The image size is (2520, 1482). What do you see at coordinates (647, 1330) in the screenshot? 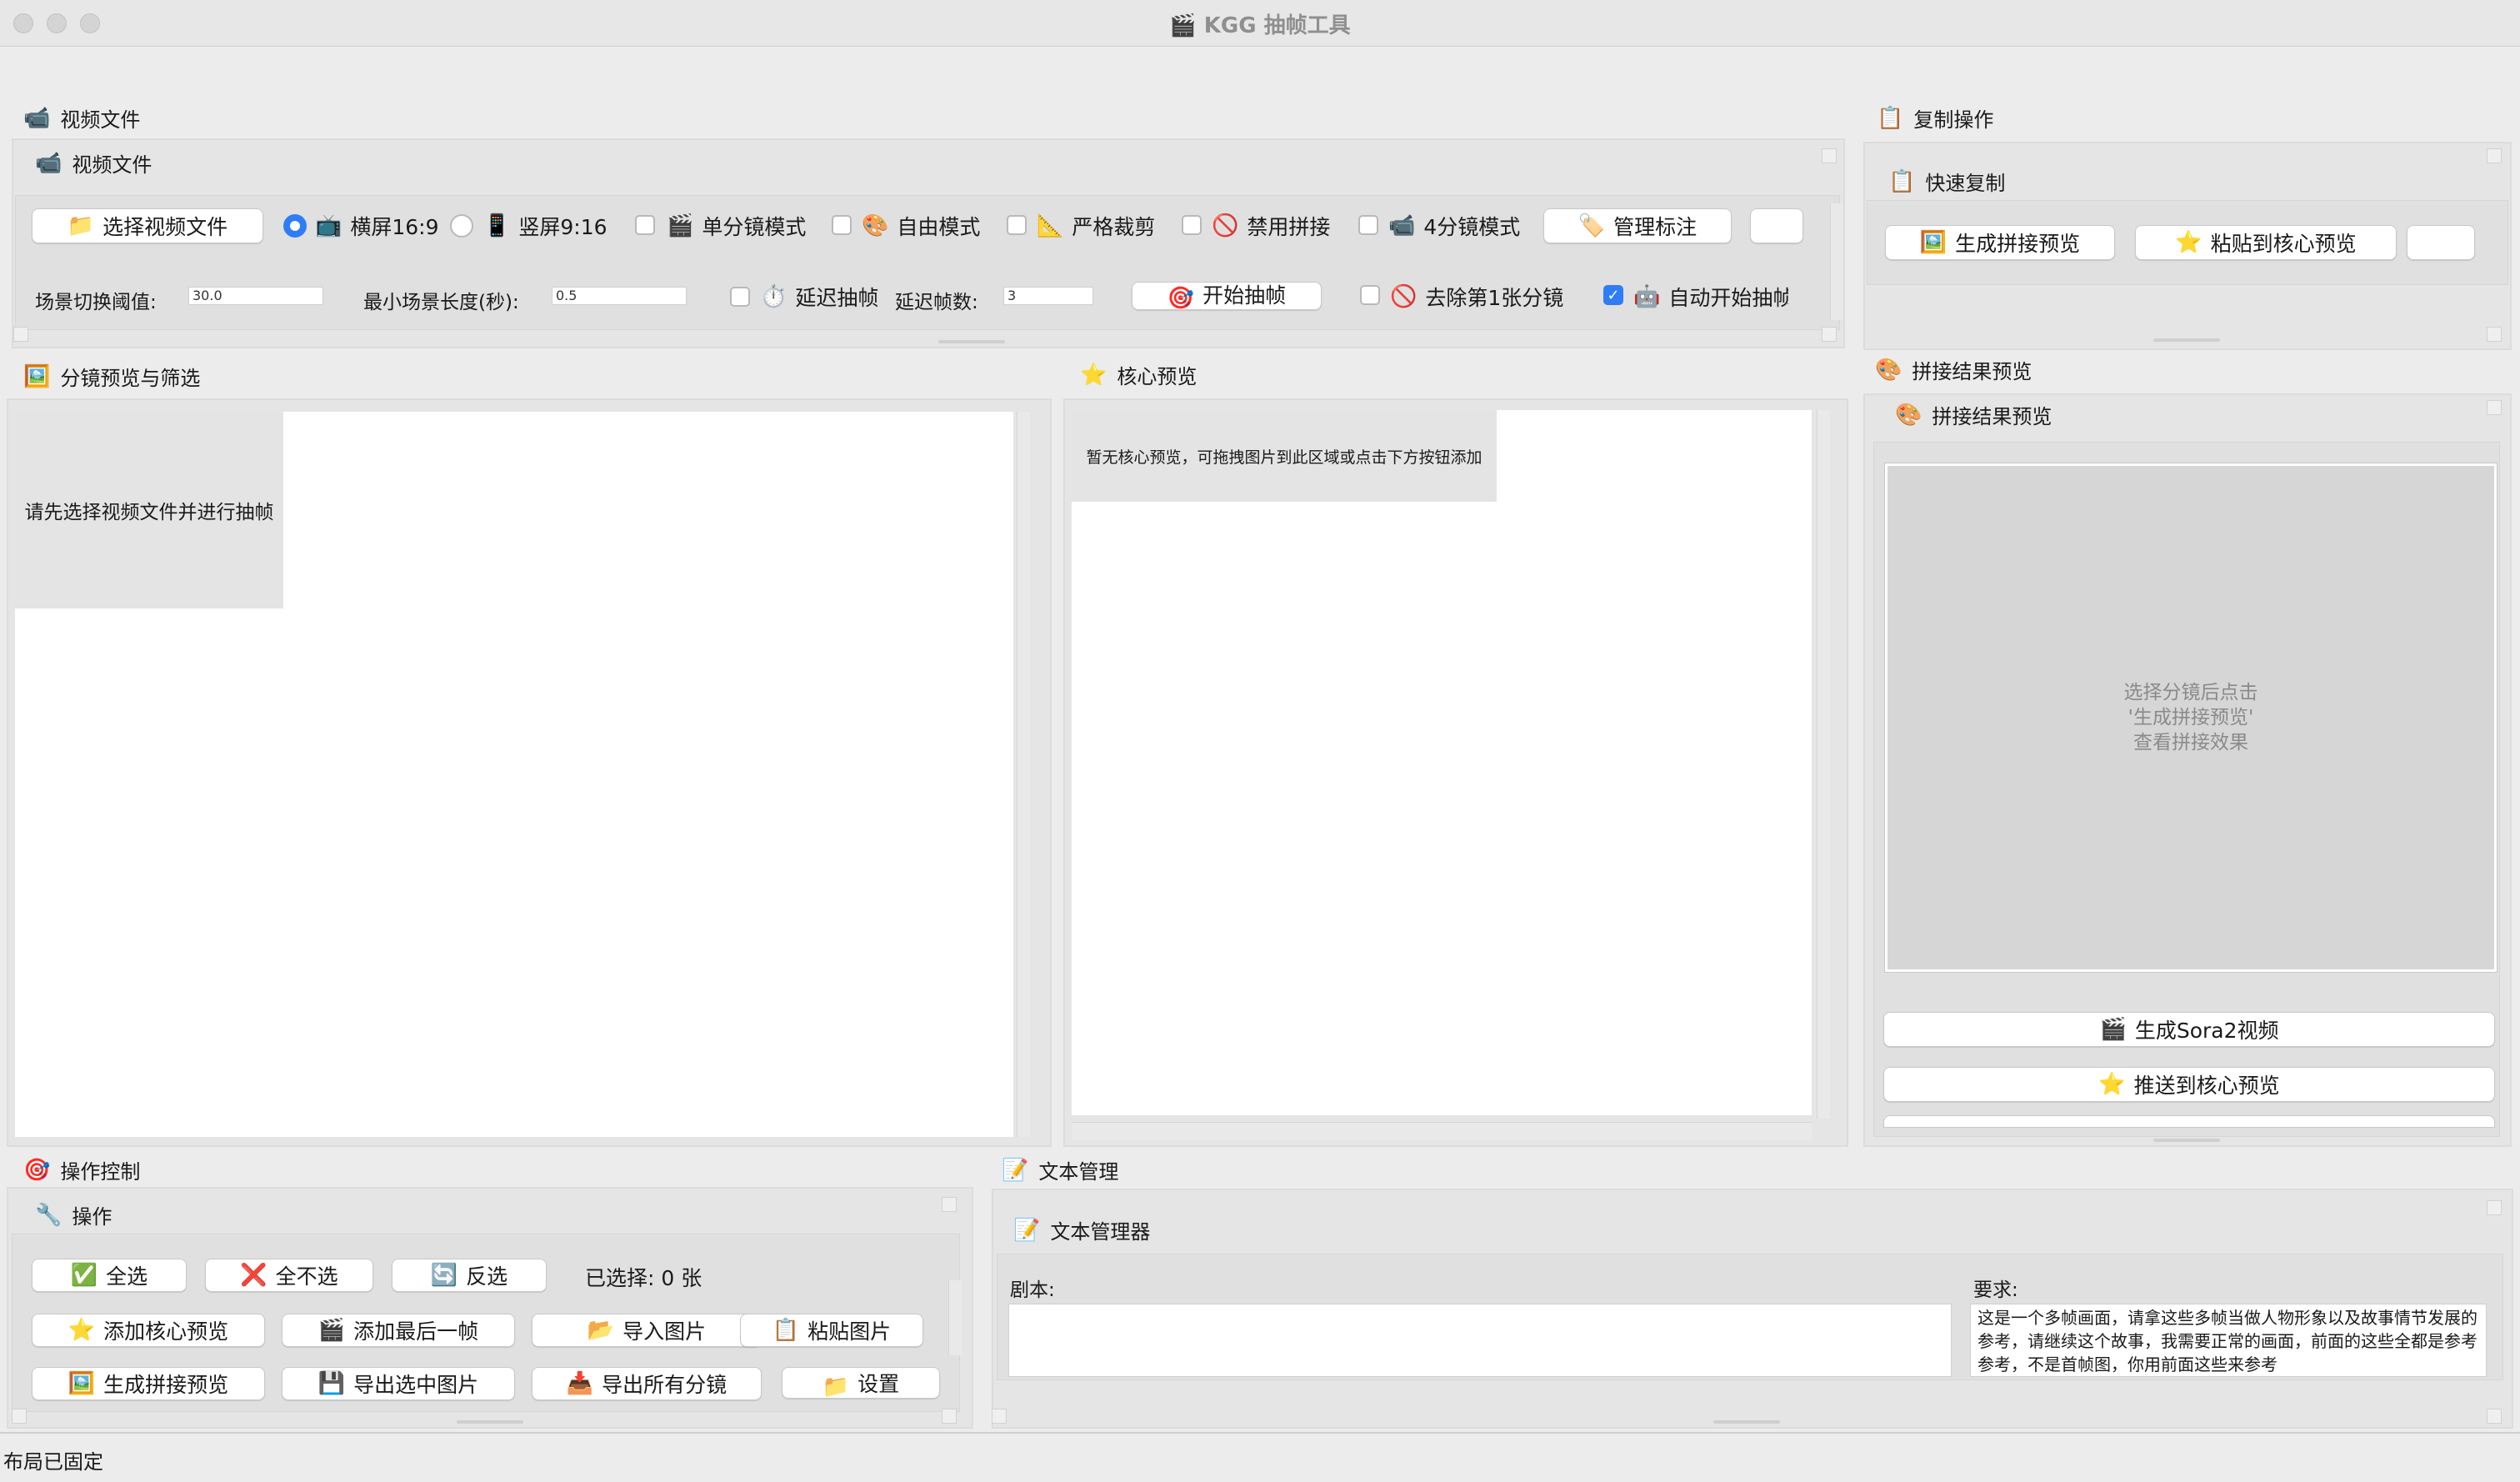
I see `import-image-button: 📂 导入图片` at bounding box center [647, 1330].